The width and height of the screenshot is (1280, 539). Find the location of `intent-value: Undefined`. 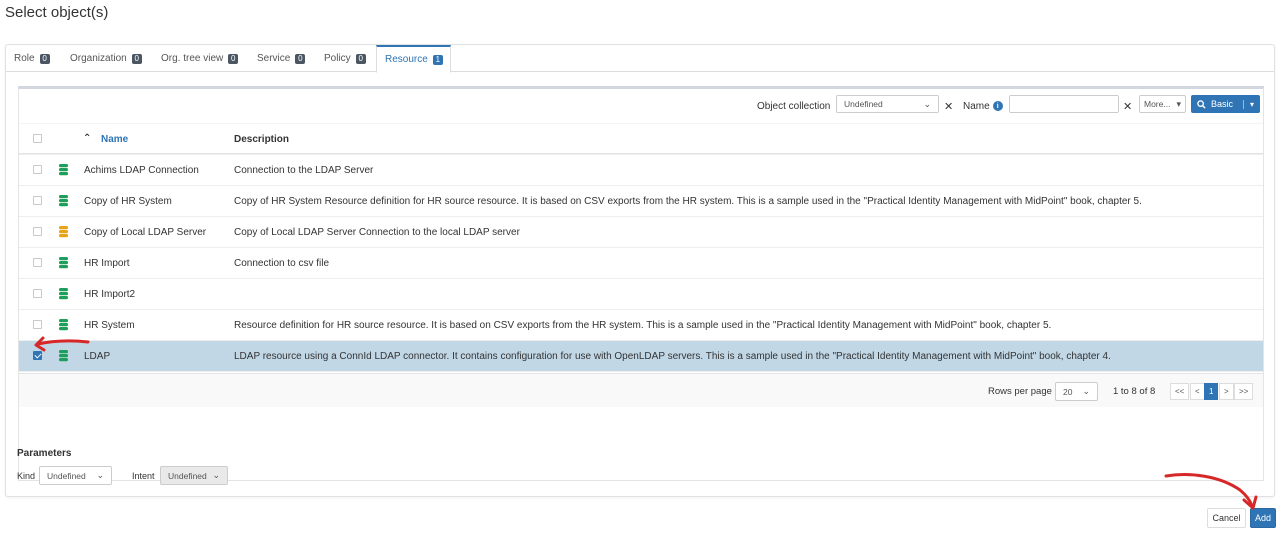

intent-value: Undefined is located at coordinates (187, 475).